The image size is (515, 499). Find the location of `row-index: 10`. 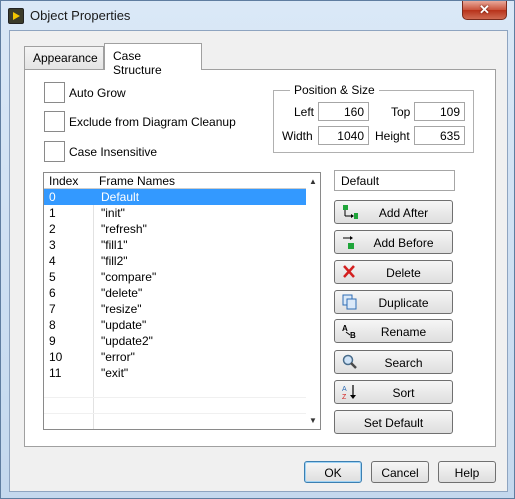

row-index: 10 is located at coordinates (56, 357).